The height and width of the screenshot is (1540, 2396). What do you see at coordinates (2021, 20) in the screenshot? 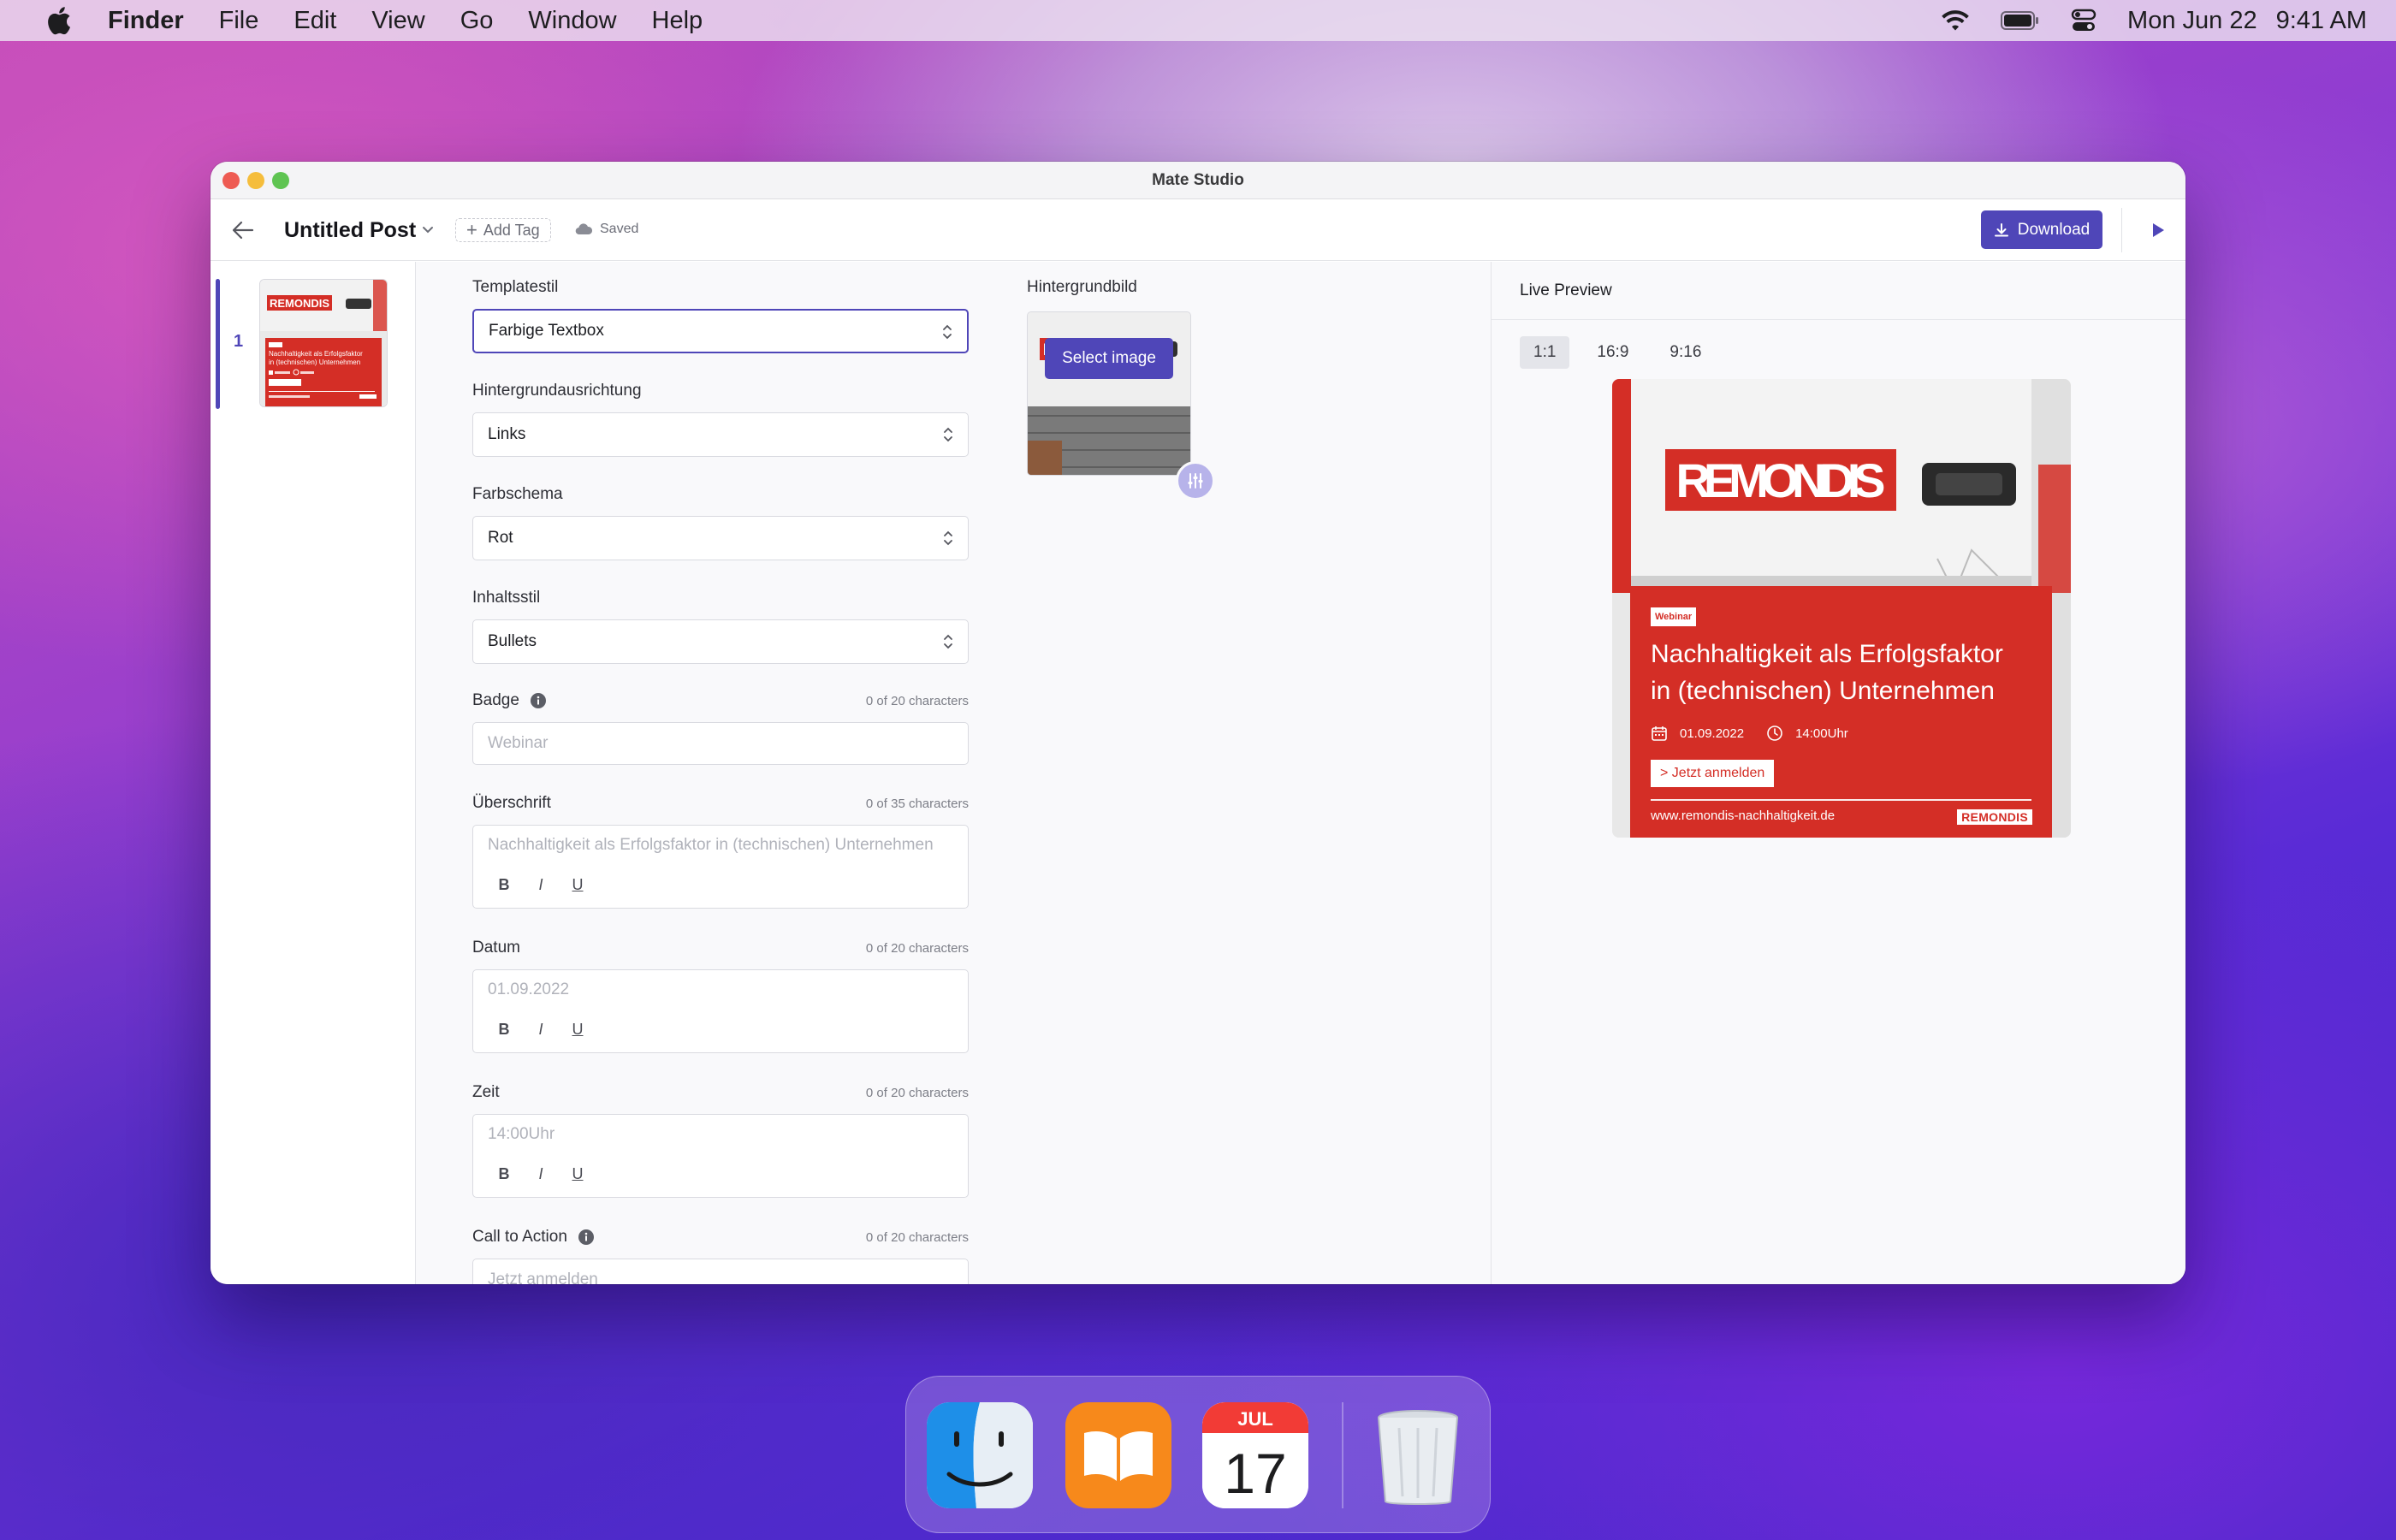
I see `battery-icon` at bounding box center [2021, 20].